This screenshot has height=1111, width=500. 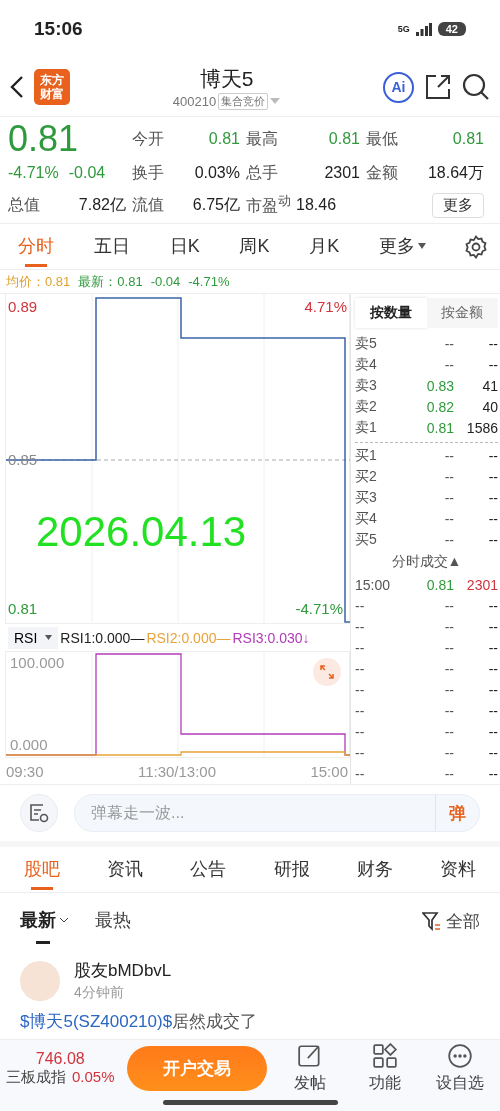 I want to click on ai-button: Ai, so click(x=398, y=87).